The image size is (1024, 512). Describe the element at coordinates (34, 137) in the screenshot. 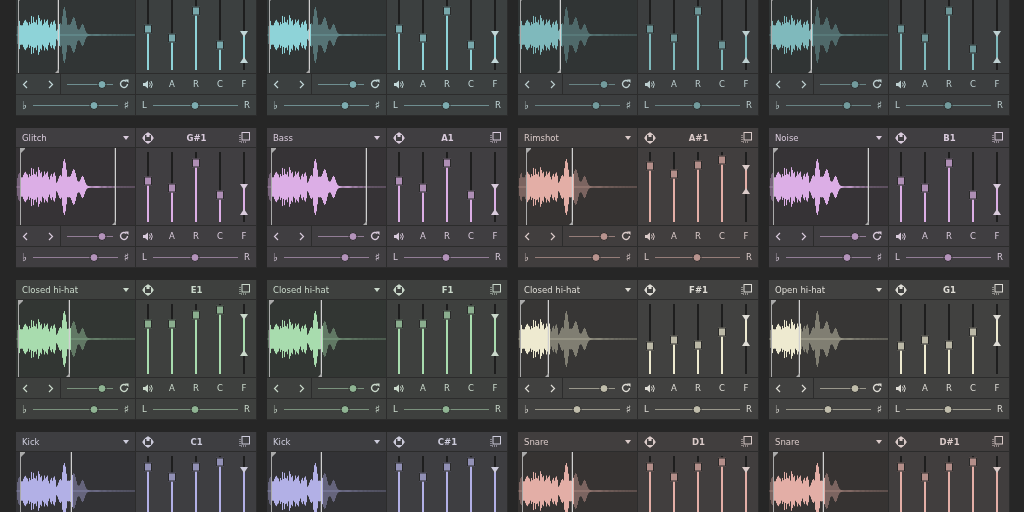

I see `sample-name: Glitch` at that location.